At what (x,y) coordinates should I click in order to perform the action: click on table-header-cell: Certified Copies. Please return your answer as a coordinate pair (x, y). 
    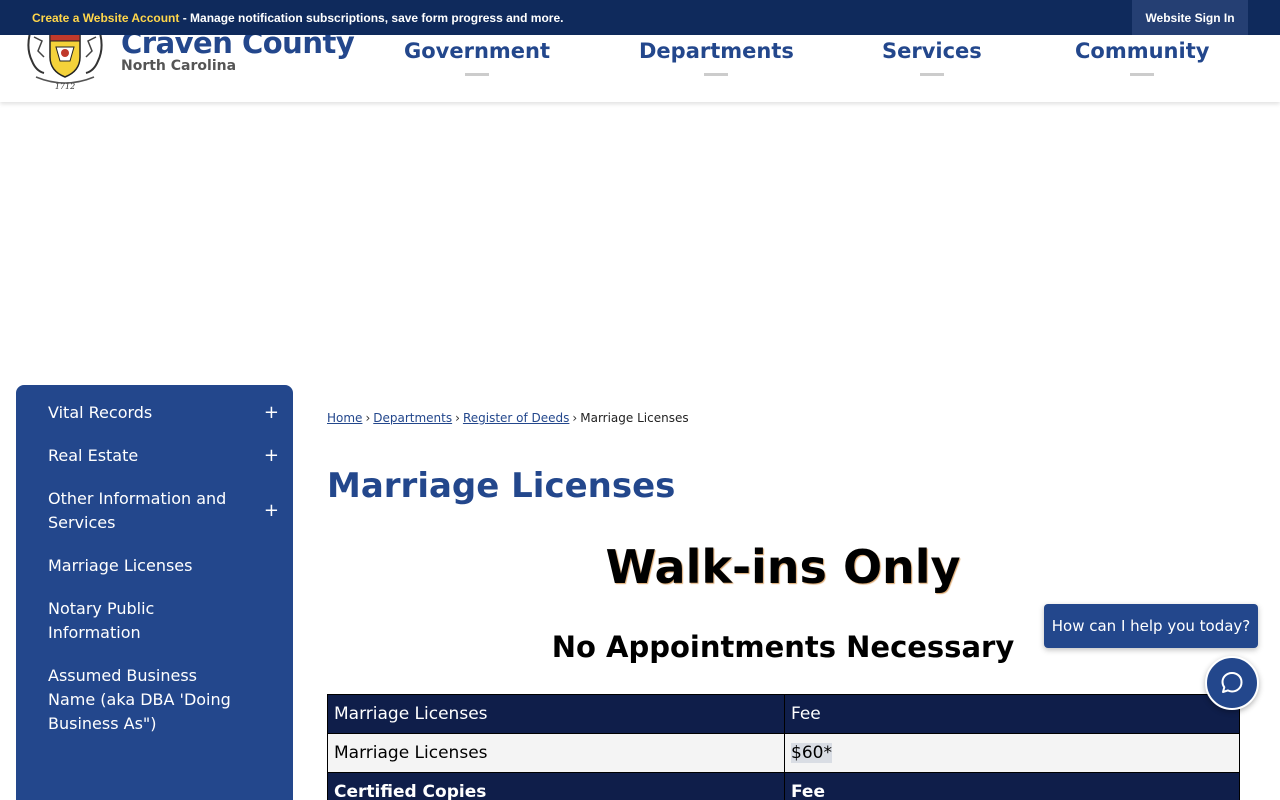
    Looking at the image, I should click on (556, 786).